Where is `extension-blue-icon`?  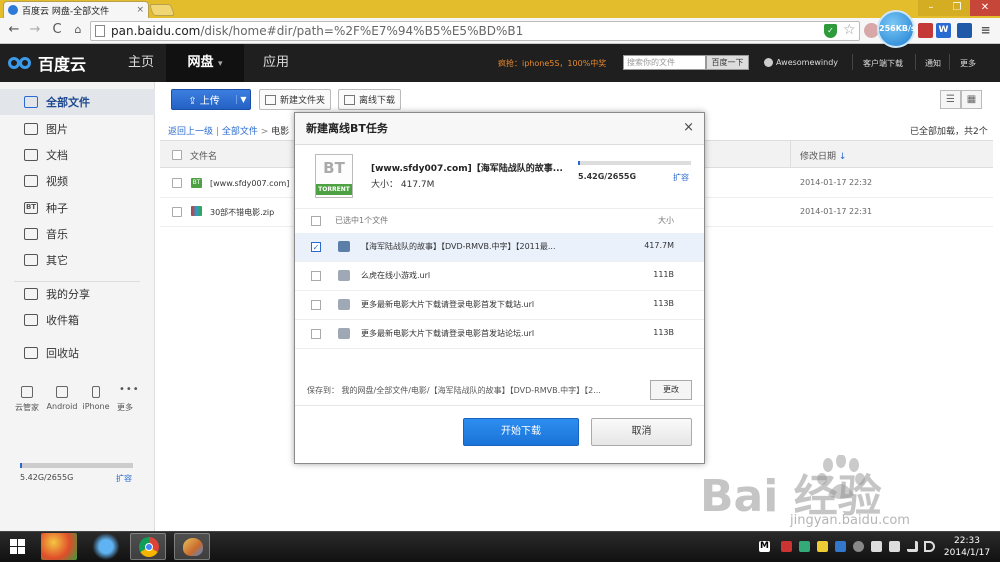
extension-blue-icon is located at coordinates (964, 30).